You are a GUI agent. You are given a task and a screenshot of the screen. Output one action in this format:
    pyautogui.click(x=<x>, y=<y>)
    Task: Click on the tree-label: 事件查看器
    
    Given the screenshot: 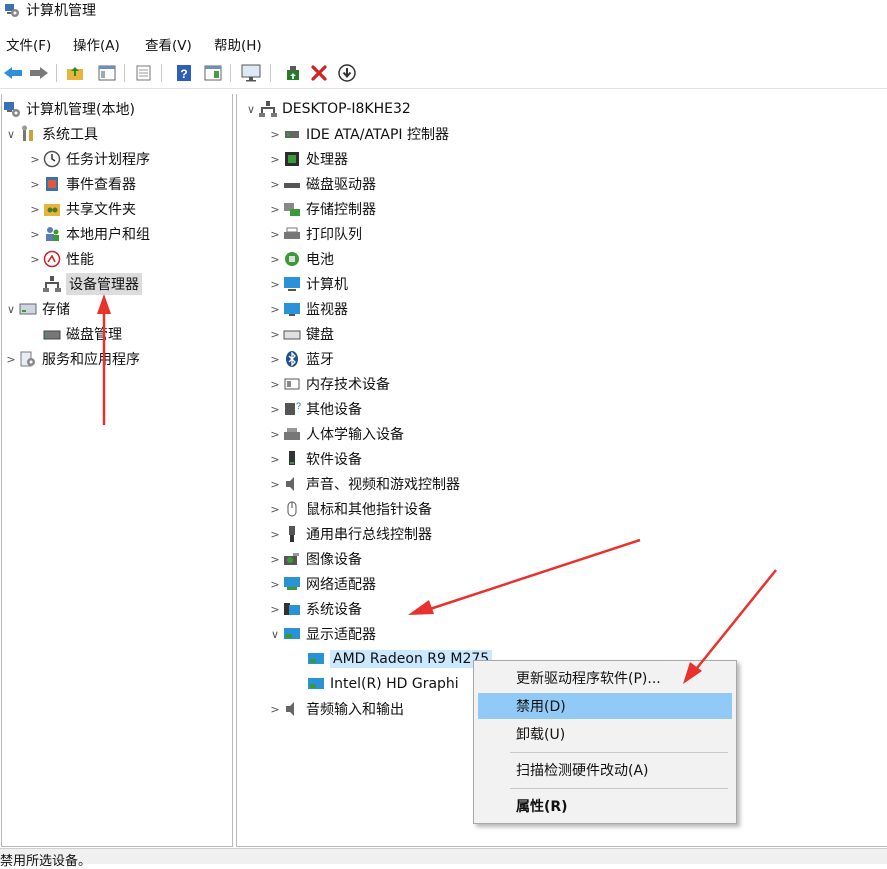 What is the action you would take?
    pyautogui.click(x=101, y=185)
    